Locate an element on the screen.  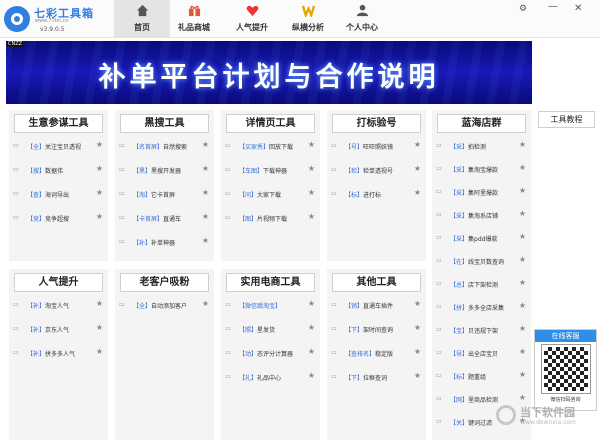
promo-banner: CNZZ 补单平台计划与合作说明 is located at coordinates (269, 72).